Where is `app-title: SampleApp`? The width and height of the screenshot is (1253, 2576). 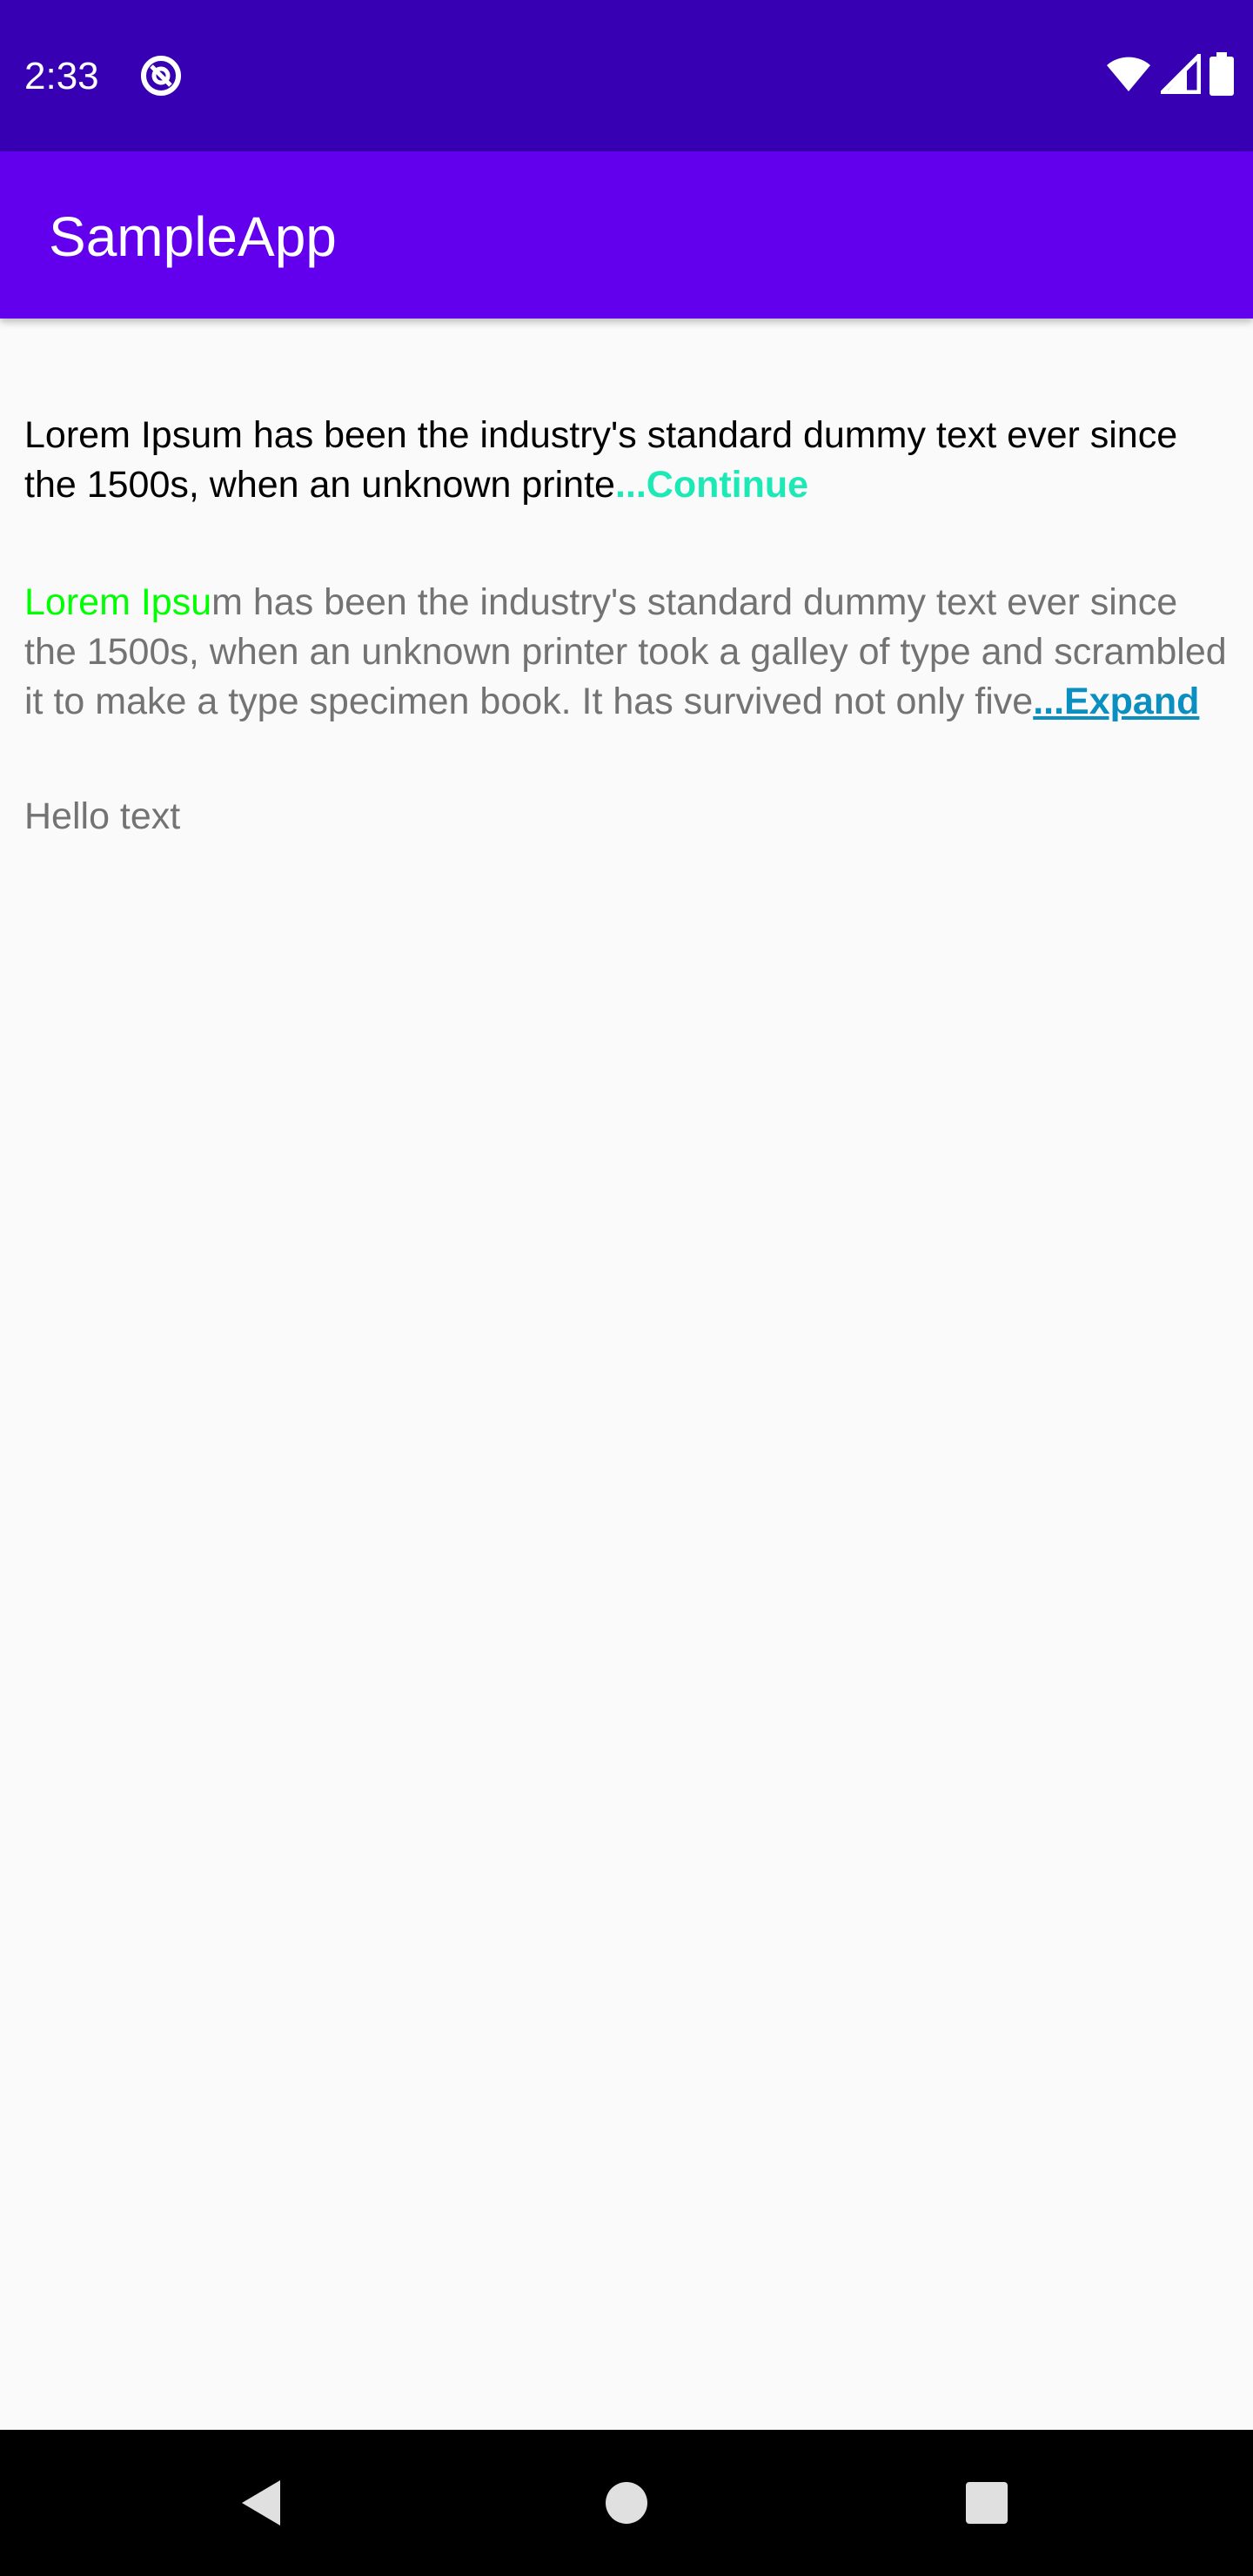 app-title: SampleApp is located at coordinates (193, 237).